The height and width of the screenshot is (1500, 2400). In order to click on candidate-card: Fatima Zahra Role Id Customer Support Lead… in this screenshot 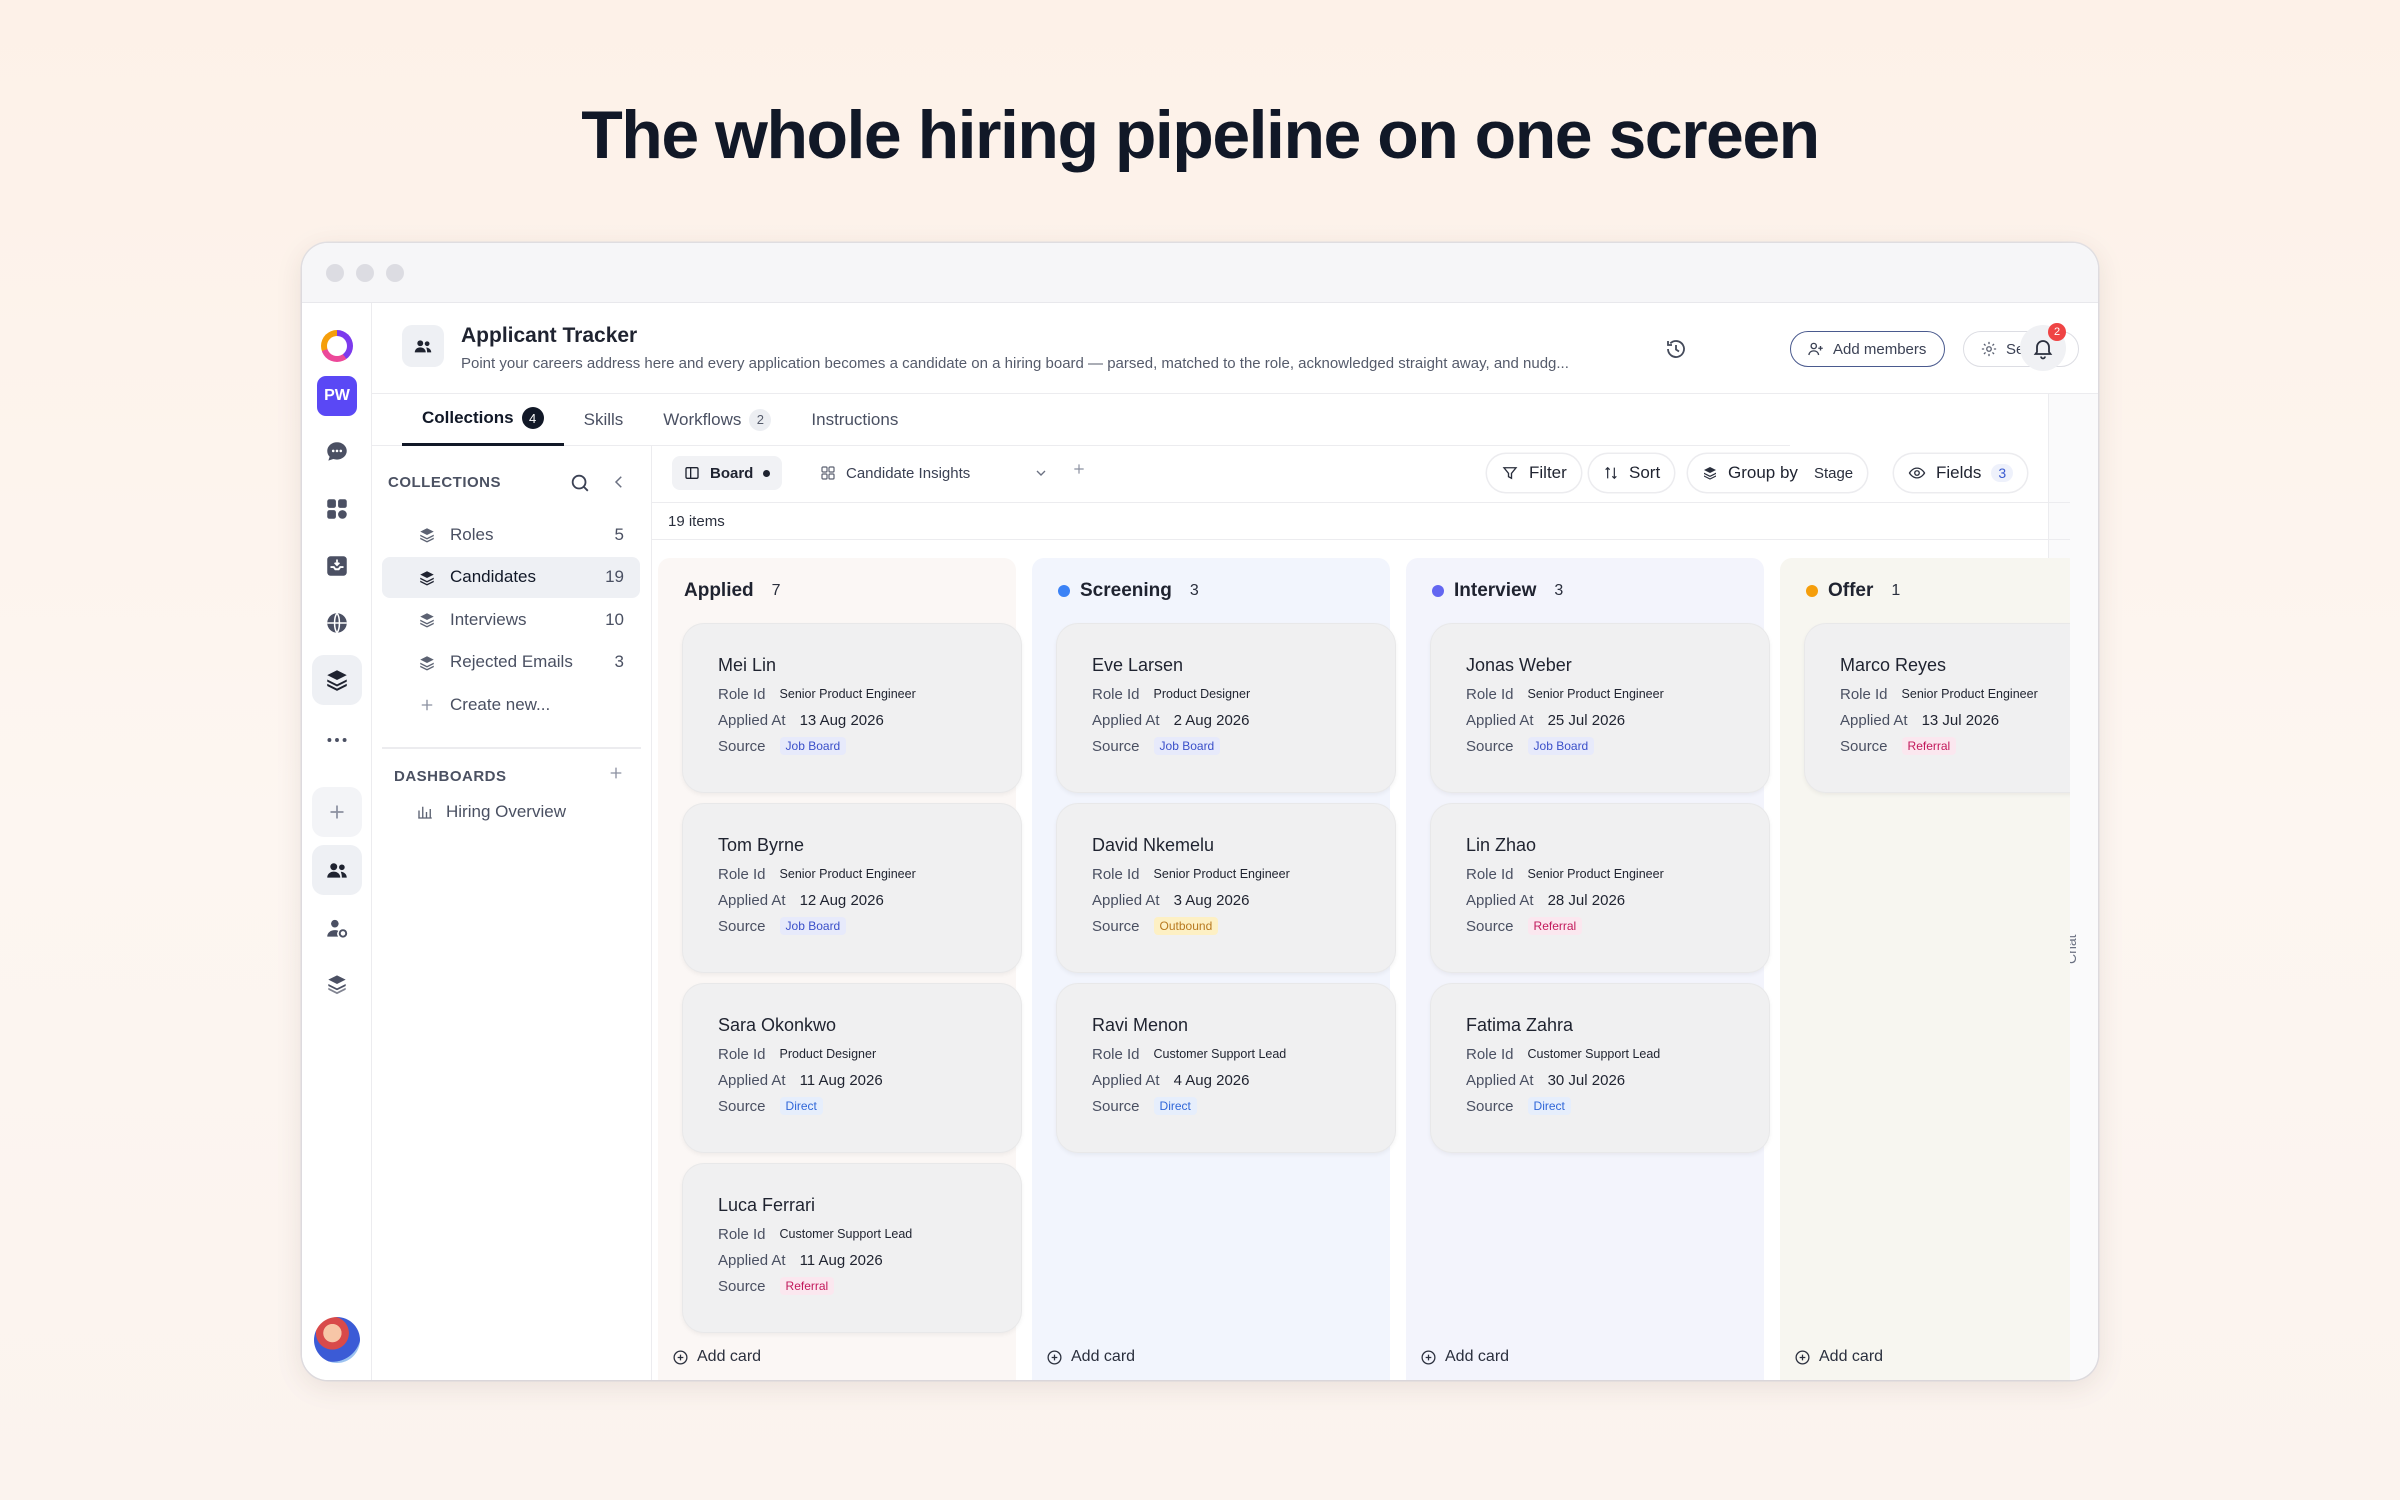, I will do `click(1600, 1068)`.